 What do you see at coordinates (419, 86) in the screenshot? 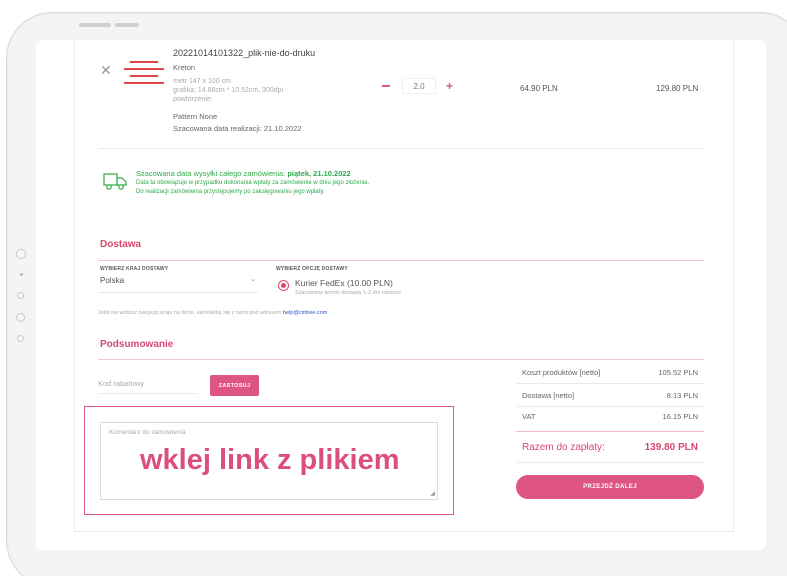
I see `quantity-input: 2.0` at bounding box center [419, 86].